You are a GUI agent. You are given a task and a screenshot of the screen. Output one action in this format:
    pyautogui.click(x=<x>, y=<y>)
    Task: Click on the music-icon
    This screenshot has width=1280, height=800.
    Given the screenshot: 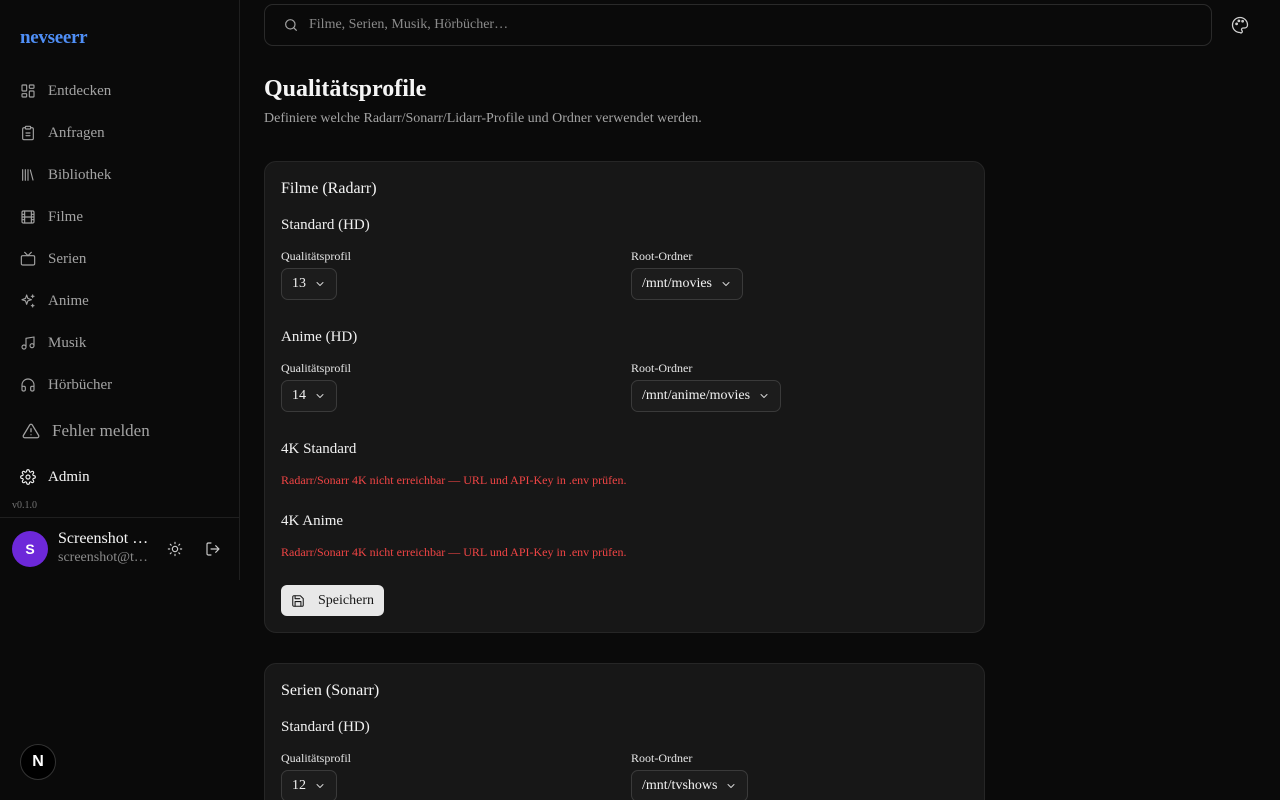 What is the action you would take?
    pyautogui.click(x=28, y=343)
    